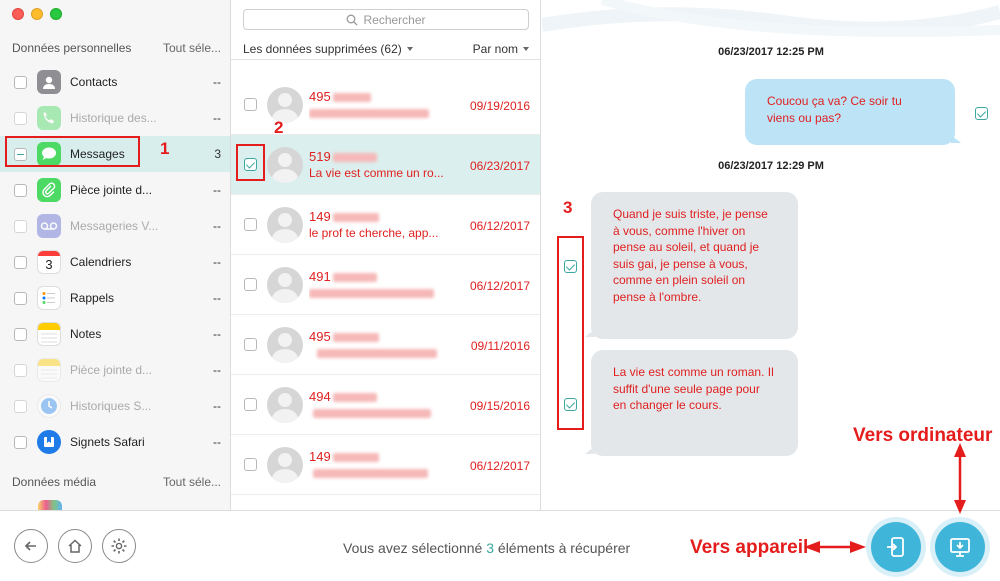  What do you see at coordinates (115, 370) in the screenshot?
I see `sidebar-item-note-attachments: Pièce jointe d... --` at bounding box center [115, 370].